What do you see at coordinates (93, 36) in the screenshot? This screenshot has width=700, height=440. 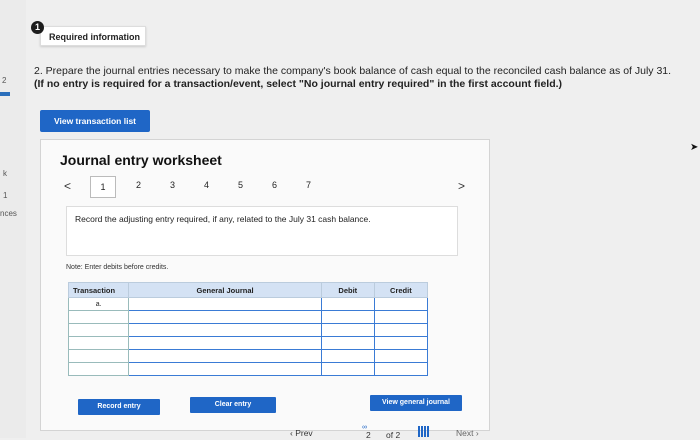 I see `required-information-label: Required information` at bounding box center [93, 36].